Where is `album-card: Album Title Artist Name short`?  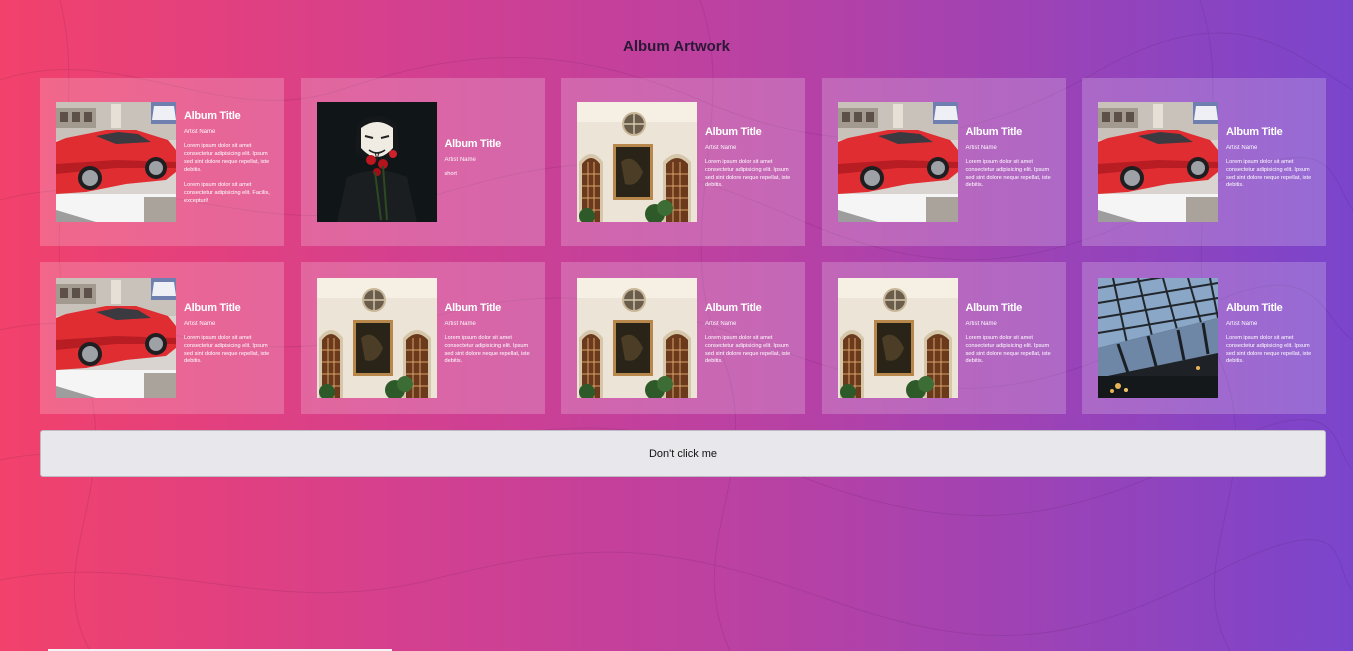
album-card: Album Title Artist Name short is located at coordinates (422, 162).